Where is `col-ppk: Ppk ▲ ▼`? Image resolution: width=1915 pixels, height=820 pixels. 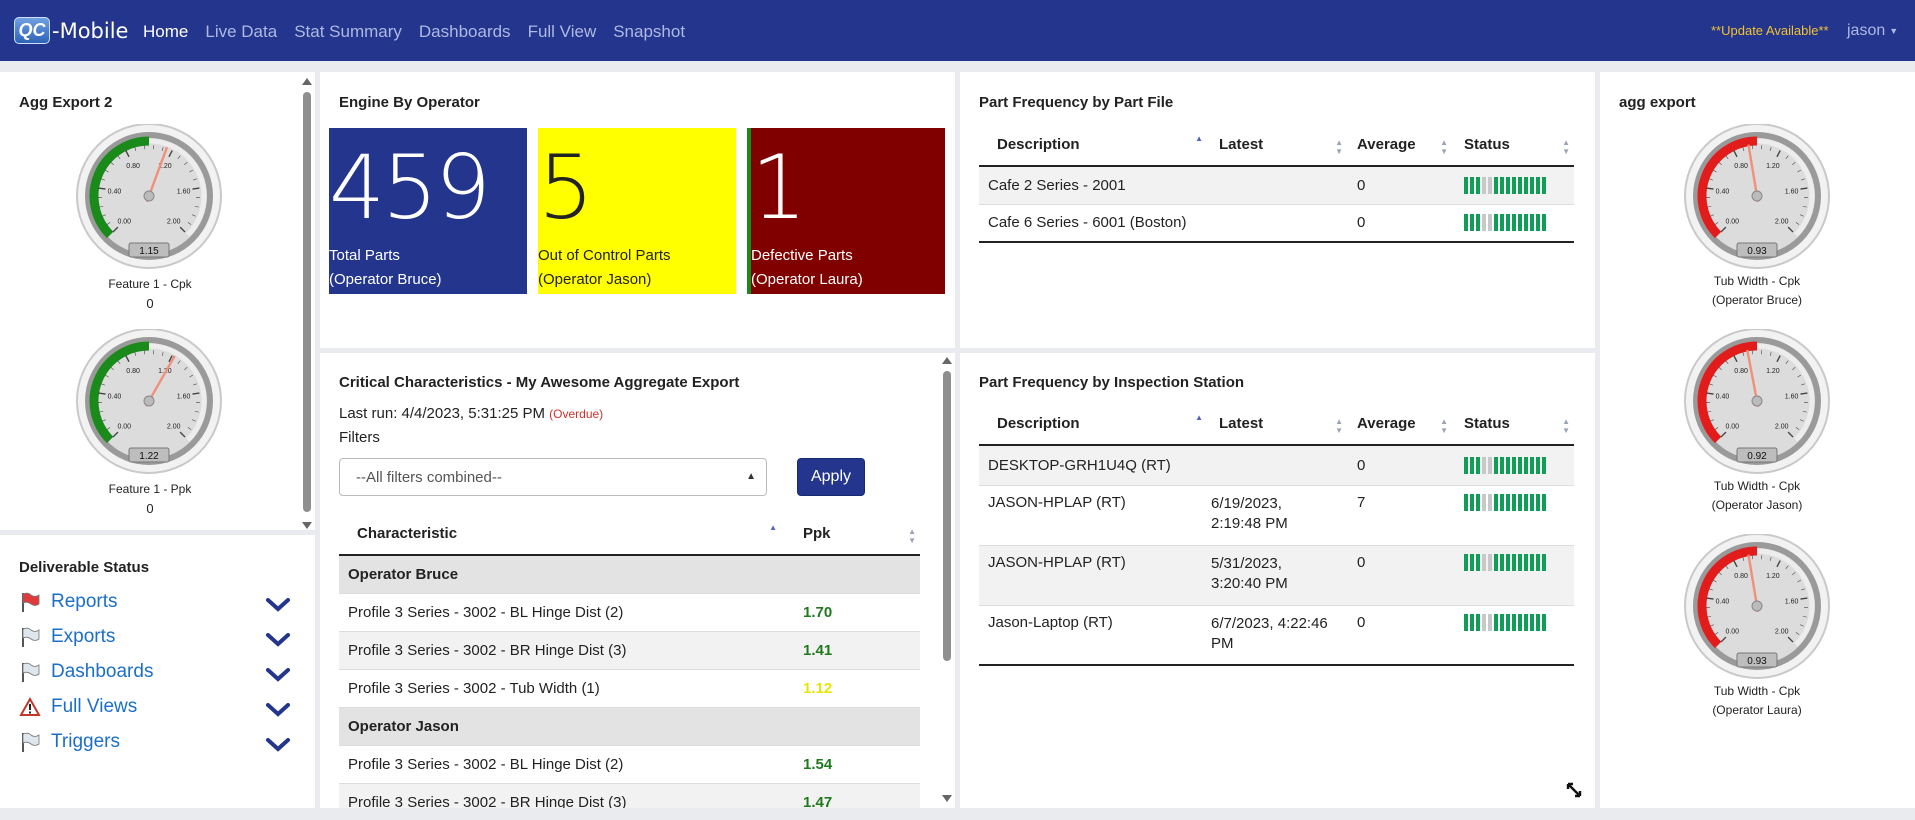 col-ppk: Ppk ▲ ▼ is located at coordinates (853, 534).